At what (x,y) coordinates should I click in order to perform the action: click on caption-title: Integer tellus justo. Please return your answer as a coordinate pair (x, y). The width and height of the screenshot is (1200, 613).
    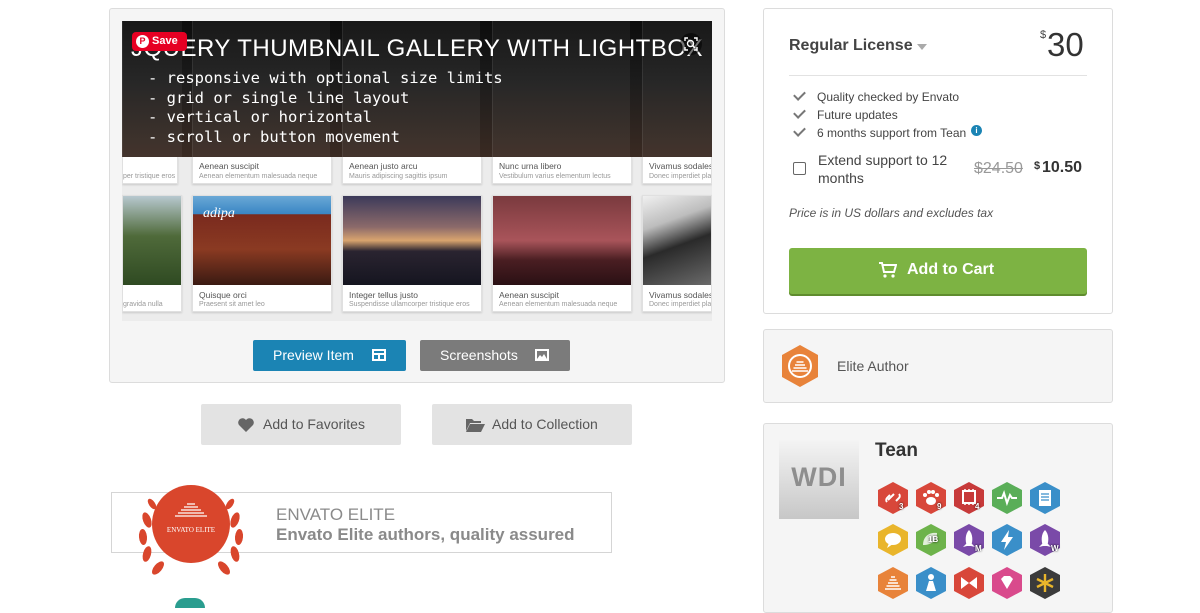
    Looking at the image, I should click on (383, 295).